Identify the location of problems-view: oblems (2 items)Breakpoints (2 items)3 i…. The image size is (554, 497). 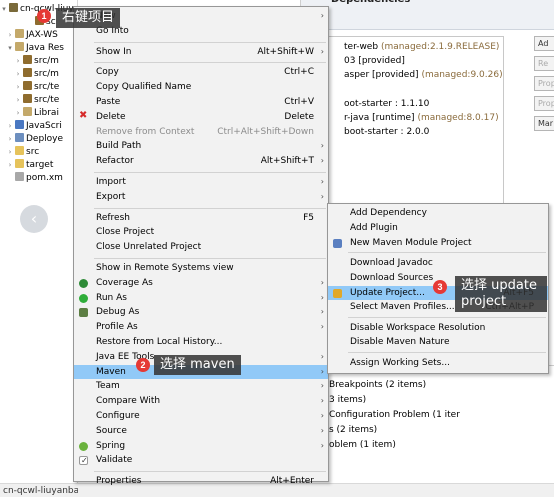
(427, 424).